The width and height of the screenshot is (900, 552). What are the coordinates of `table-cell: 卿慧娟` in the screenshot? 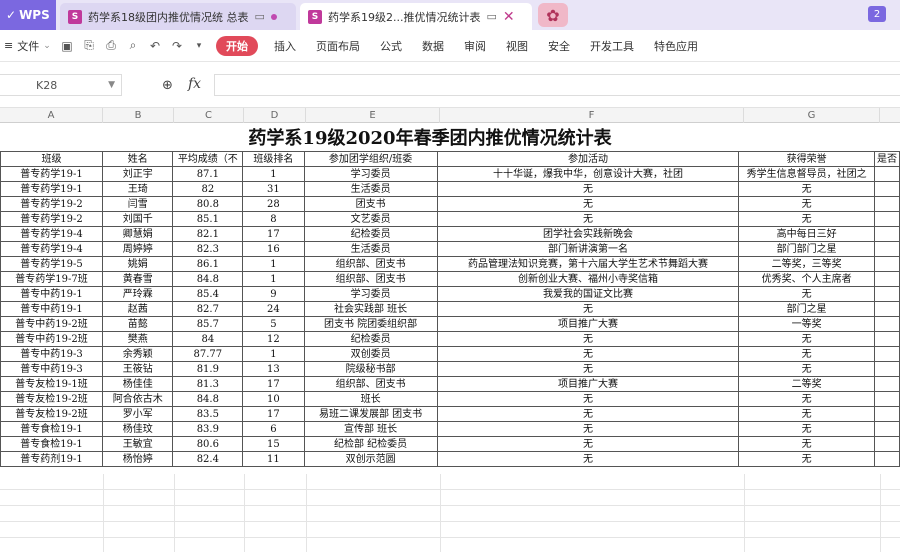 It's located at (138, 234).